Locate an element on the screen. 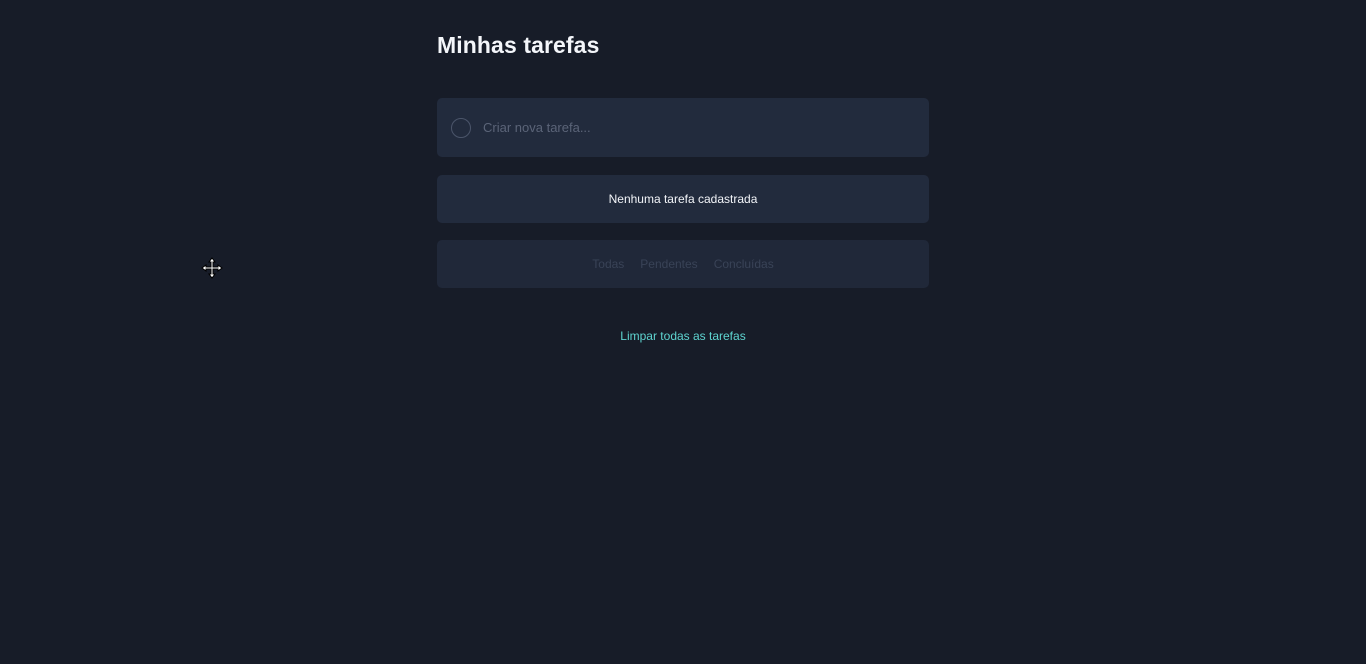  new-task-form is located at coordinates (683, 127).